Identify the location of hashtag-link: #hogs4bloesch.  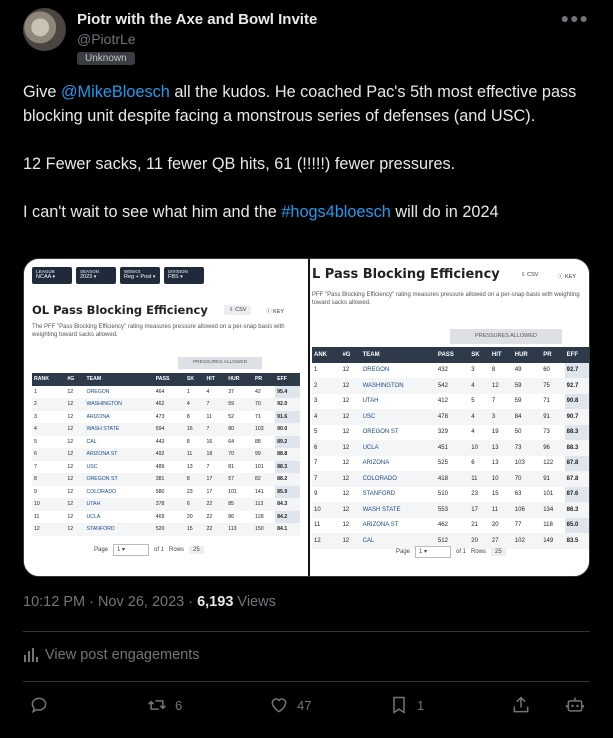
(336, 212).